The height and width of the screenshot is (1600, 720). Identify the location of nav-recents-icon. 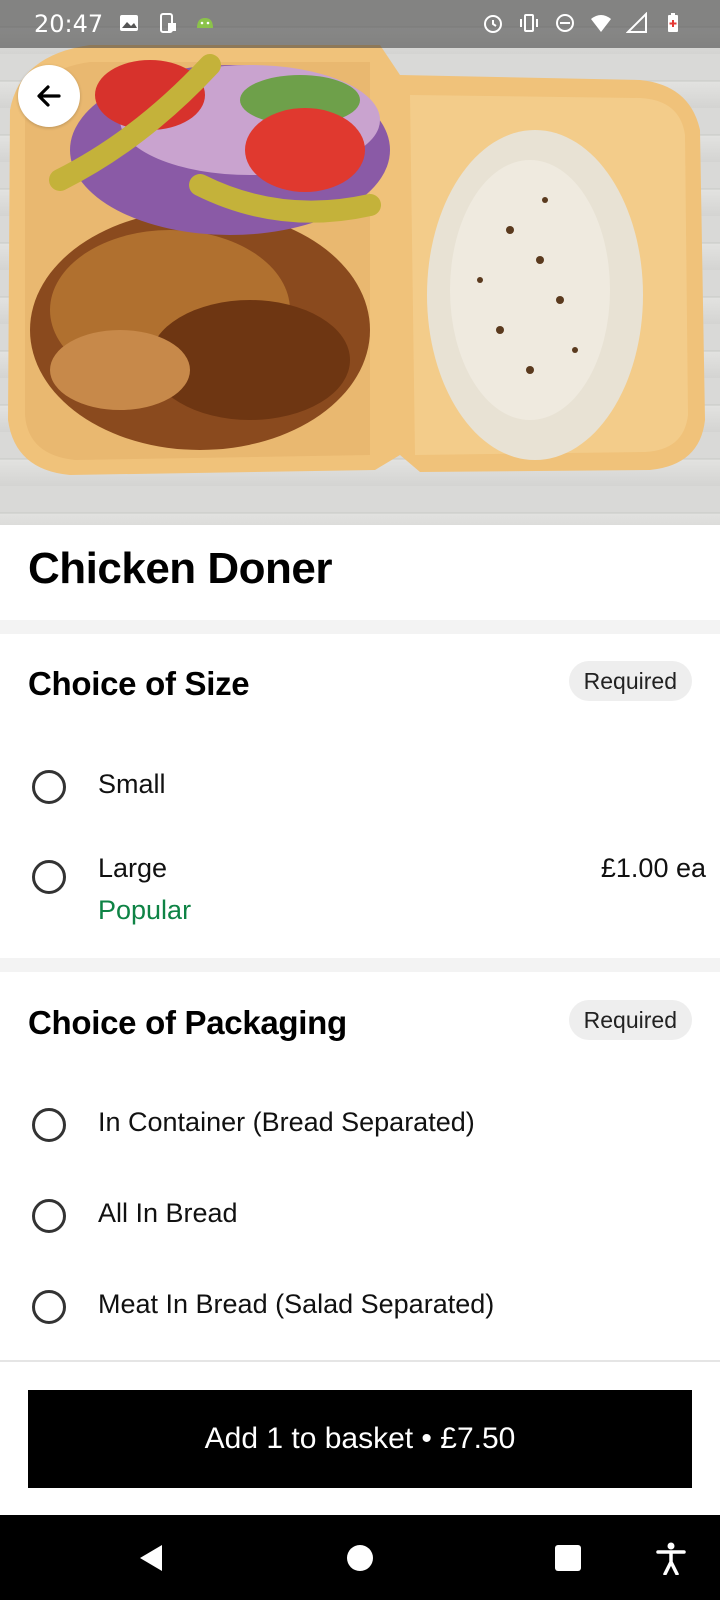
(568, 1558).